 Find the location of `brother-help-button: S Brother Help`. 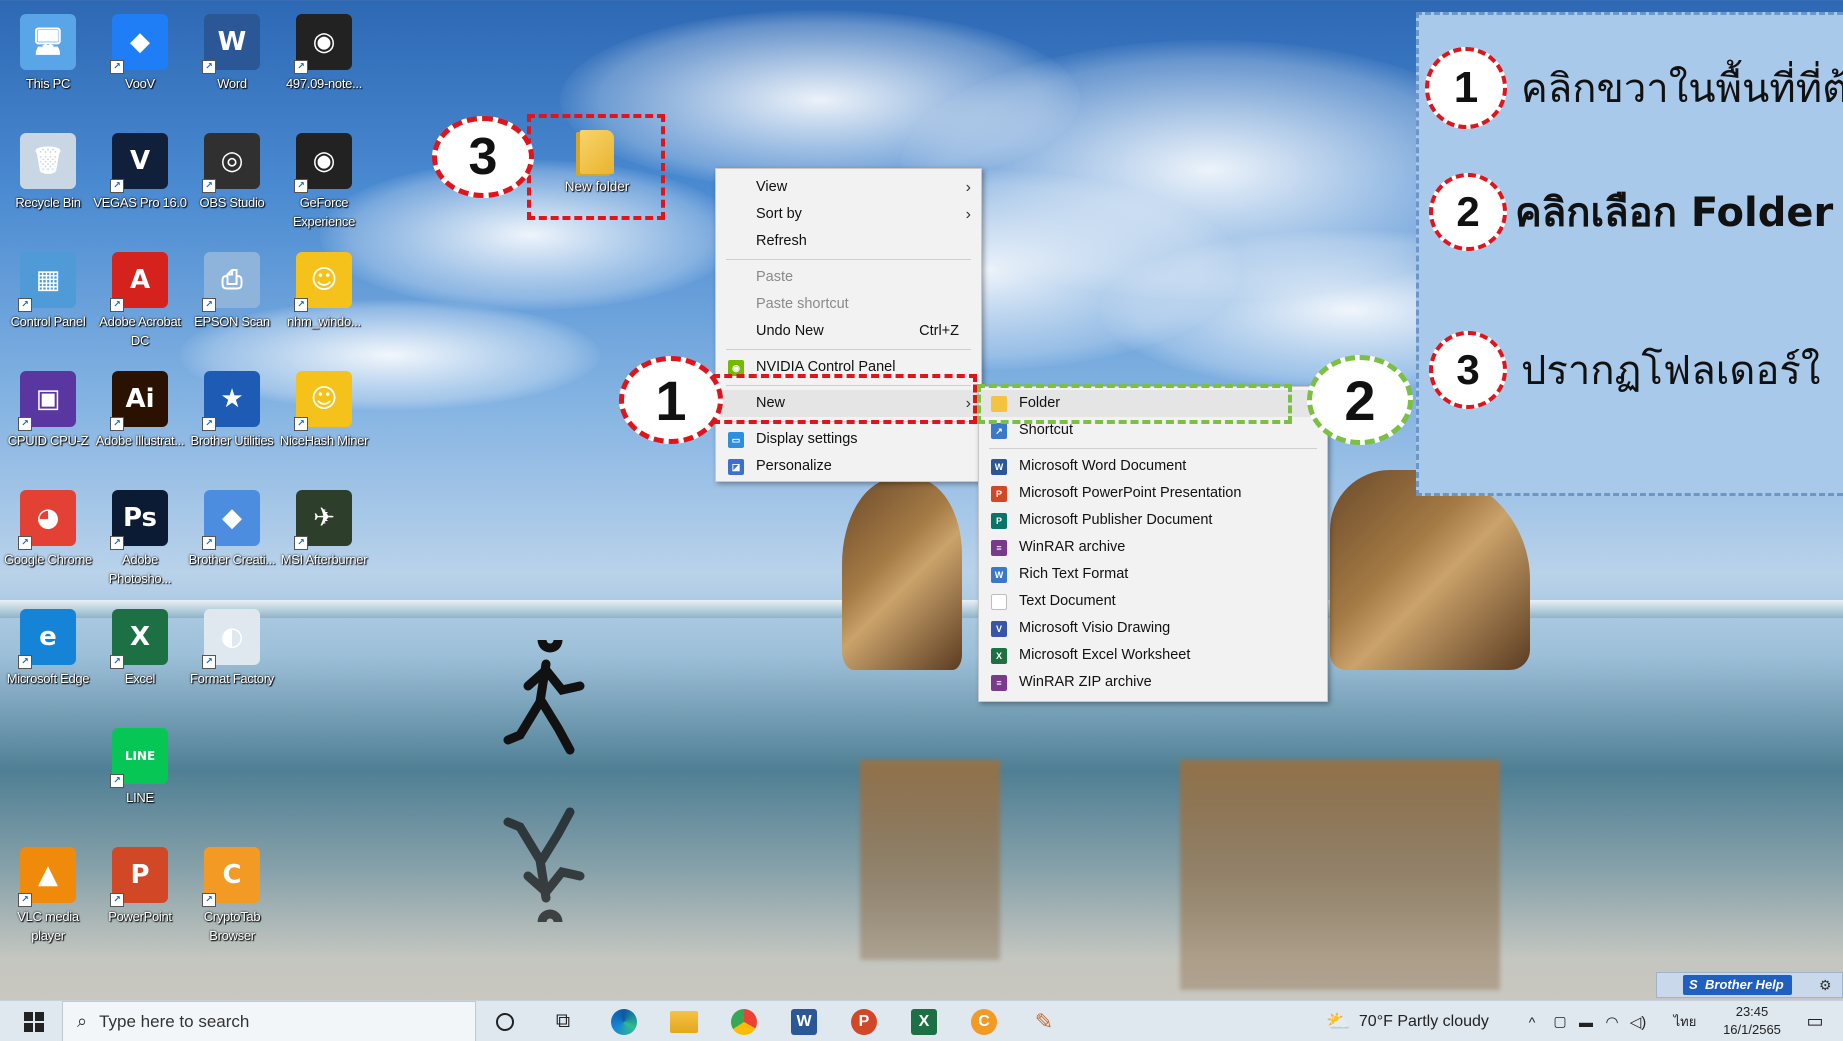

brother-help-button: S Brother Help is located at coordinates (1737, 985).